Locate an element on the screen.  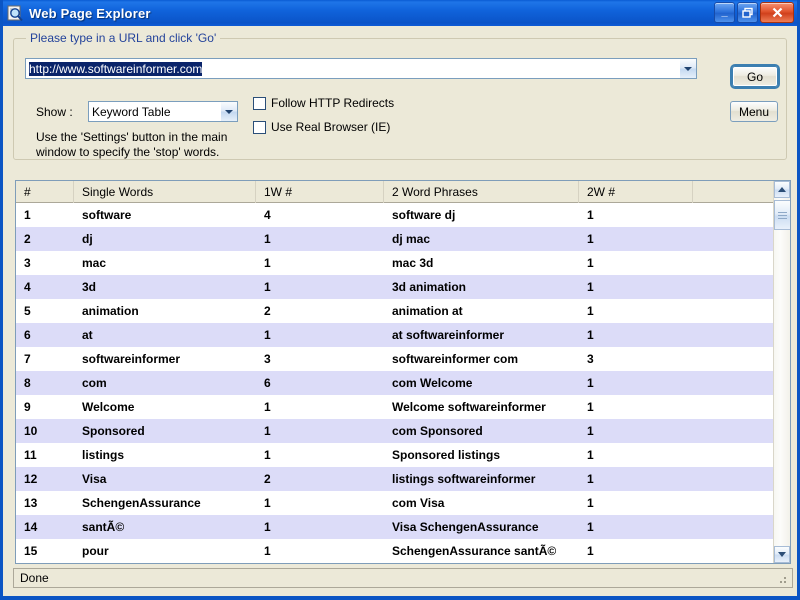
table-cell: 14 is located at coordinates (31, 527).